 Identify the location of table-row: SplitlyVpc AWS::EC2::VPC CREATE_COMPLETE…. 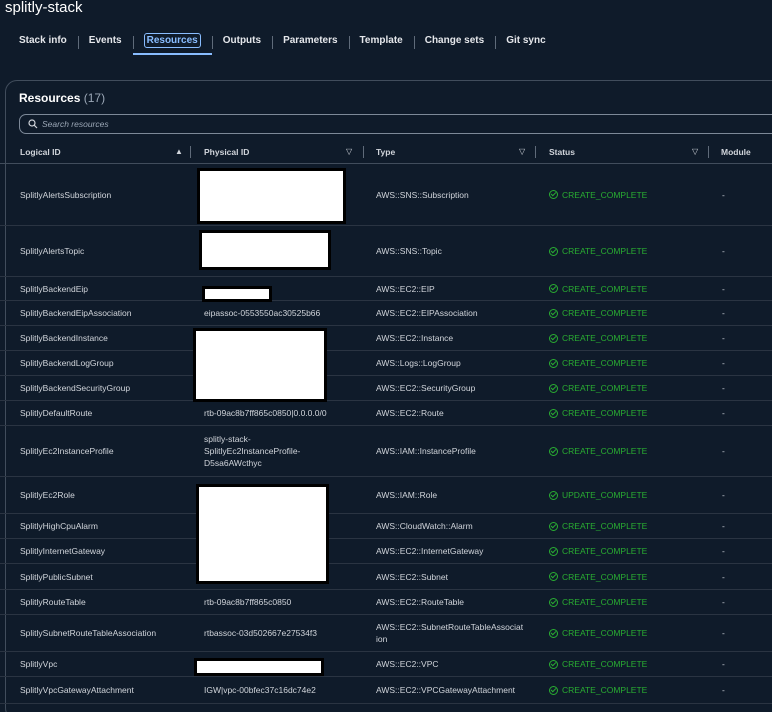
(386, 664).